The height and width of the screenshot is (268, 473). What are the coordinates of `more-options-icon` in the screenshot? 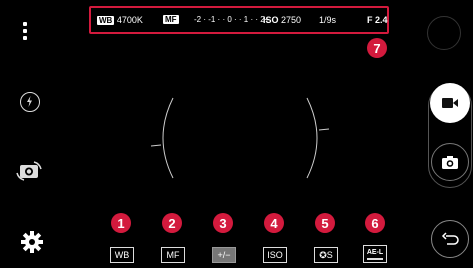 It's located at (25, 32).